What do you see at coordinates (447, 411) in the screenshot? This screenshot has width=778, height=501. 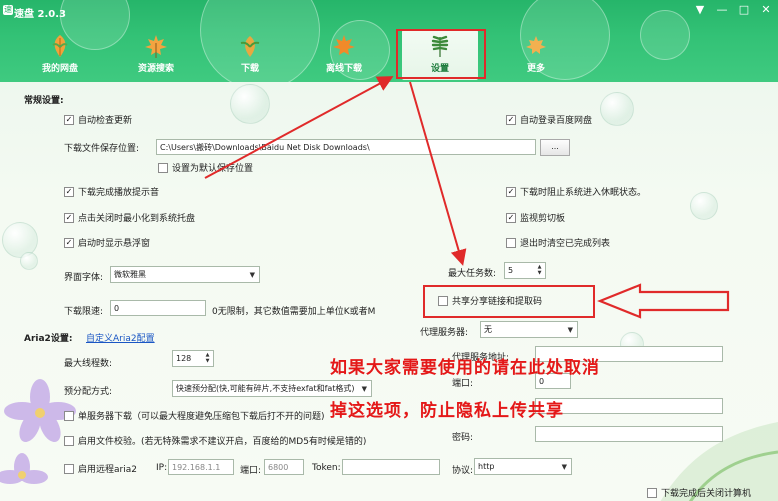 I see `annotation-text-line2: 掉这选项，防止隐私上传共享` at bounding box center [447, 411].